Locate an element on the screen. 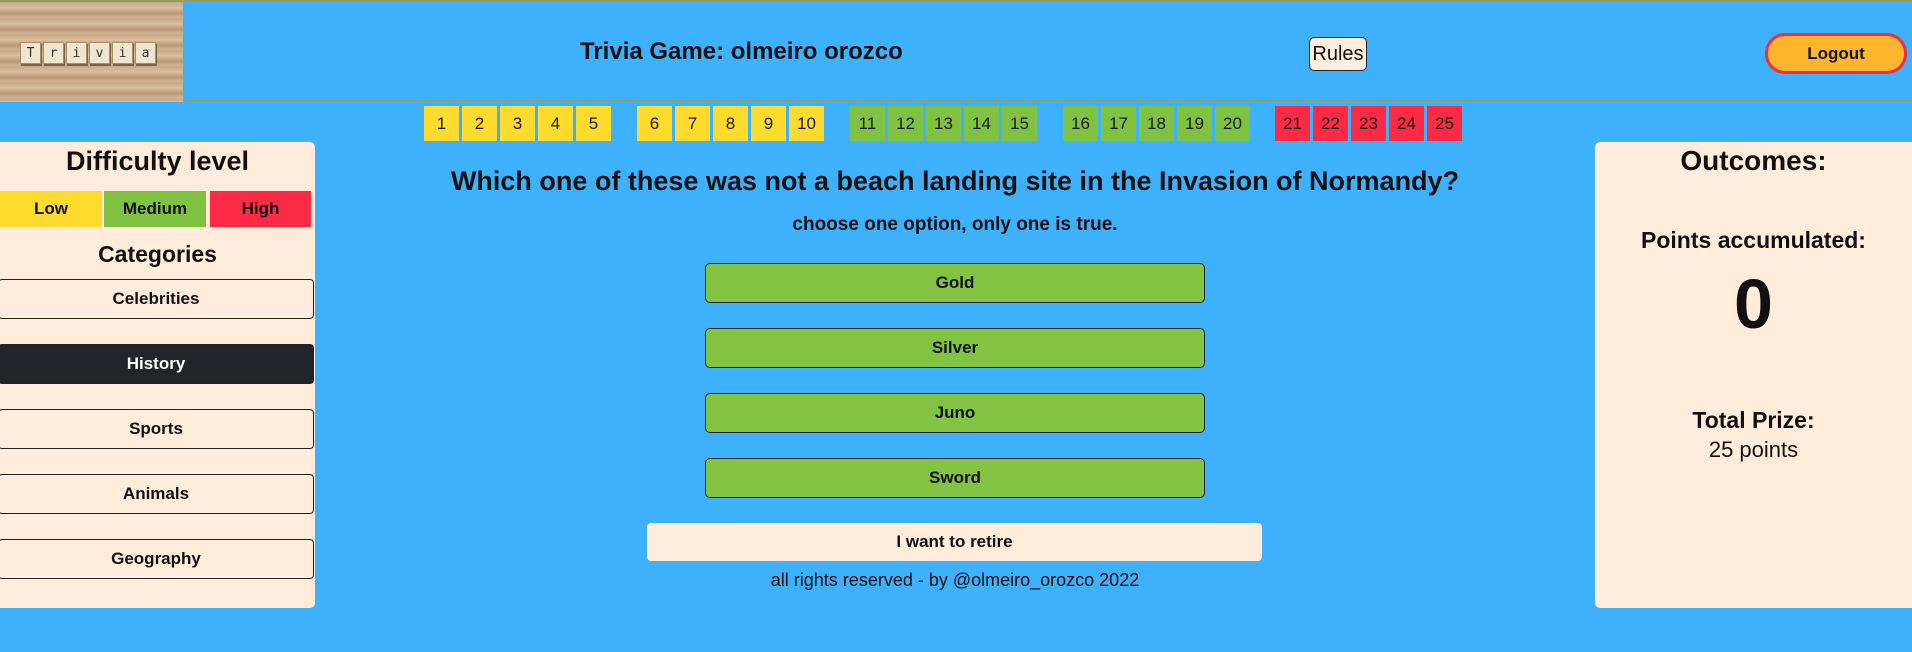 Image resolution: width=1912 pixels, height=652 pixels. level-box-22: 22 is located at coordinates (1330, 123).